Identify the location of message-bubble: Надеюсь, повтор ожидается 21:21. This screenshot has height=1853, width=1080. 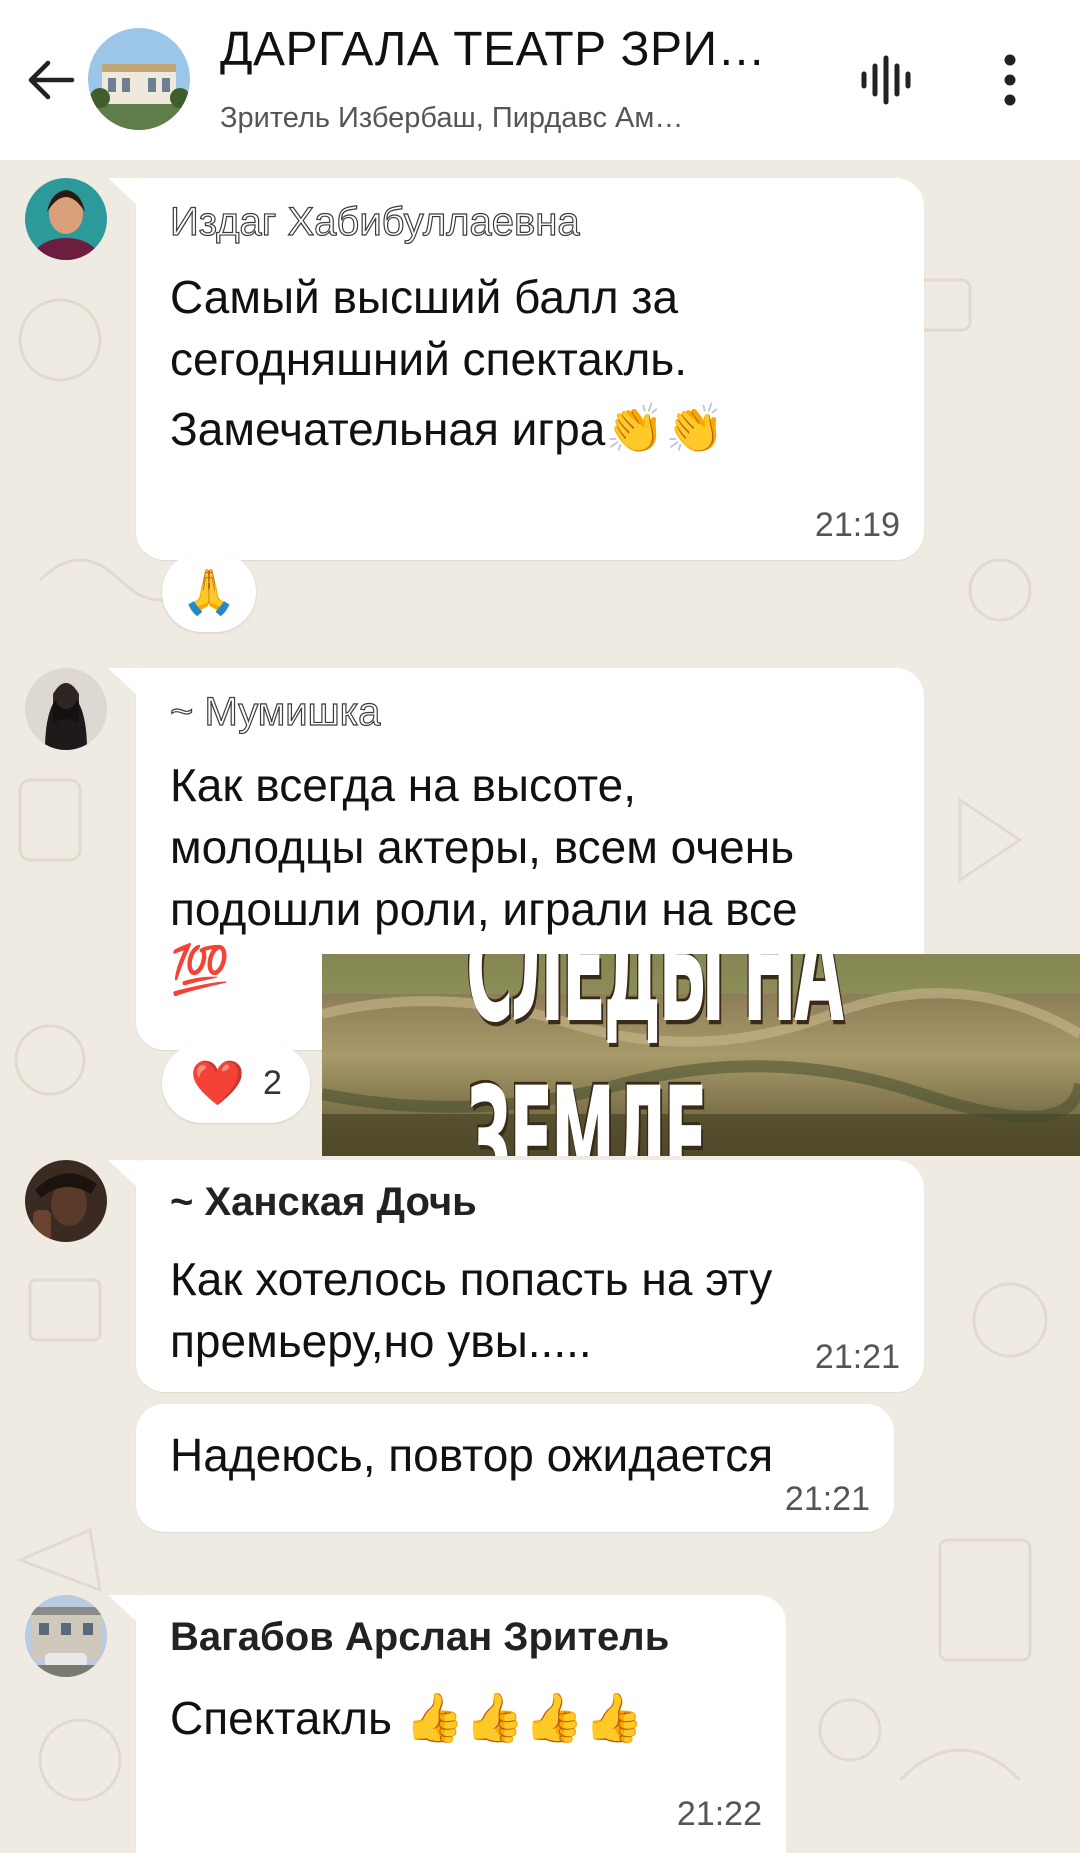
(515, 1468).